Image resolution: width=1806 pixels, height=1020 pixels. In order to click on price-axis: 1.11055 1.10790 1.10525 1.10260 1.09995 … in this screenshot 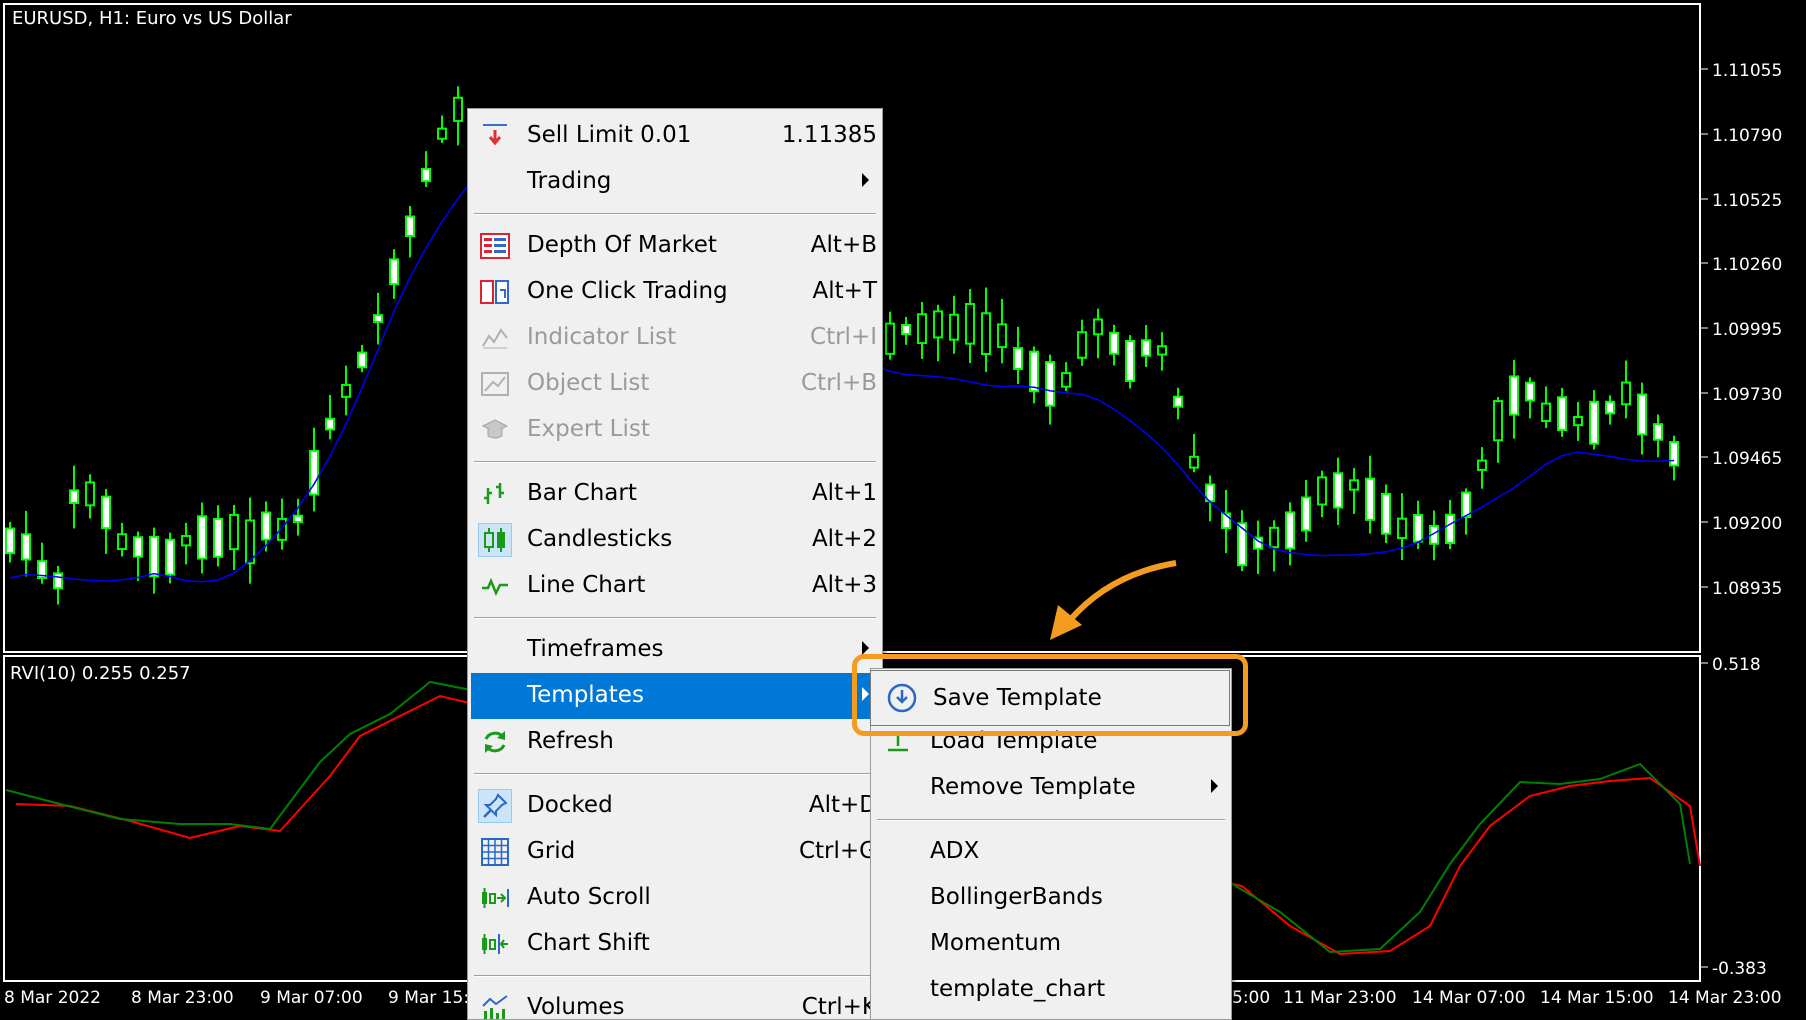, I will do `click(1741, 520)`.